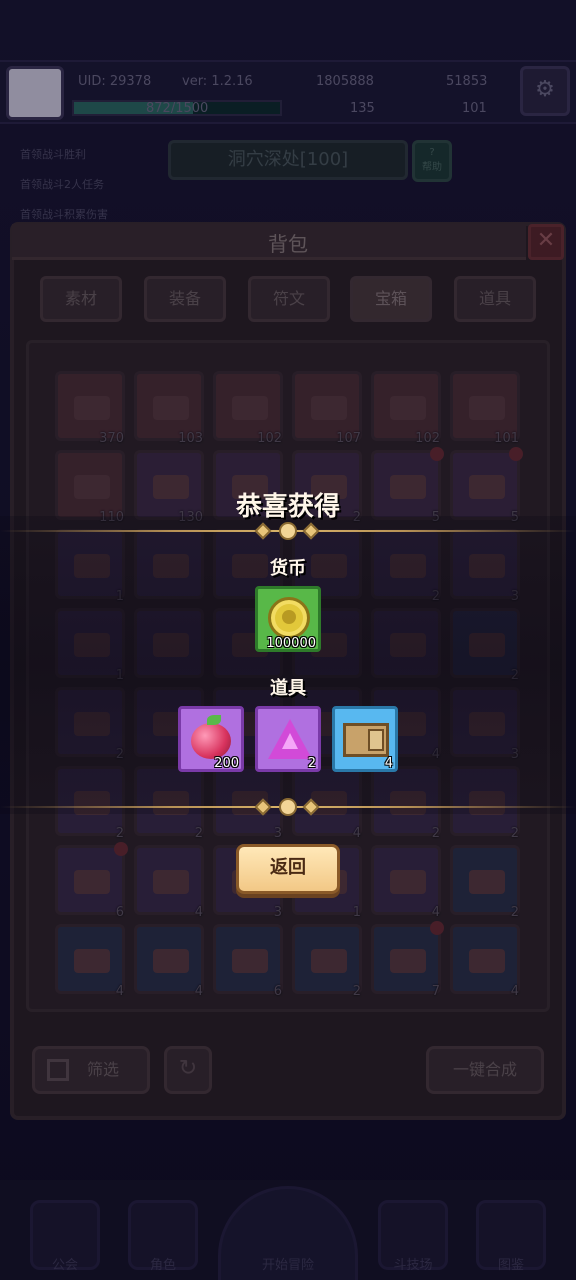 This screenshot has width=576, height=1280. I want to click on ornament-bottom, so click(288, 807).